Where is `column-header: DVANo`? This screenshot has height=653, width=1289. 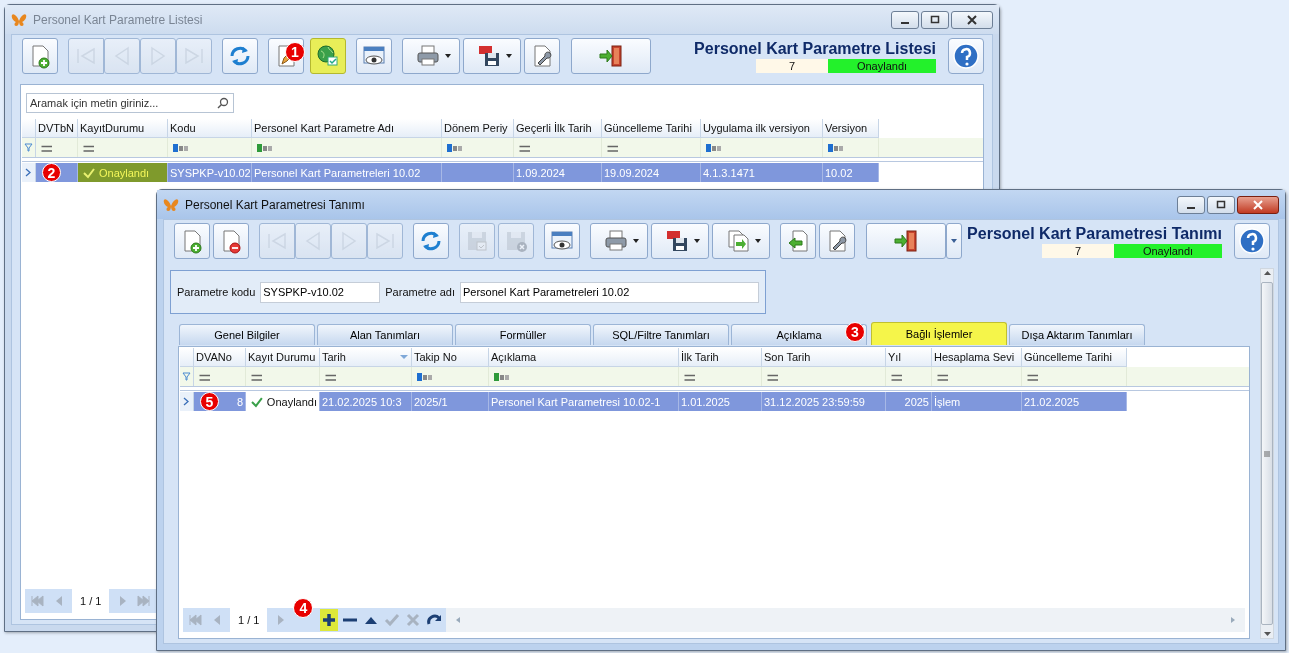 column-header: DVANo is located at coordinates (220, 357).